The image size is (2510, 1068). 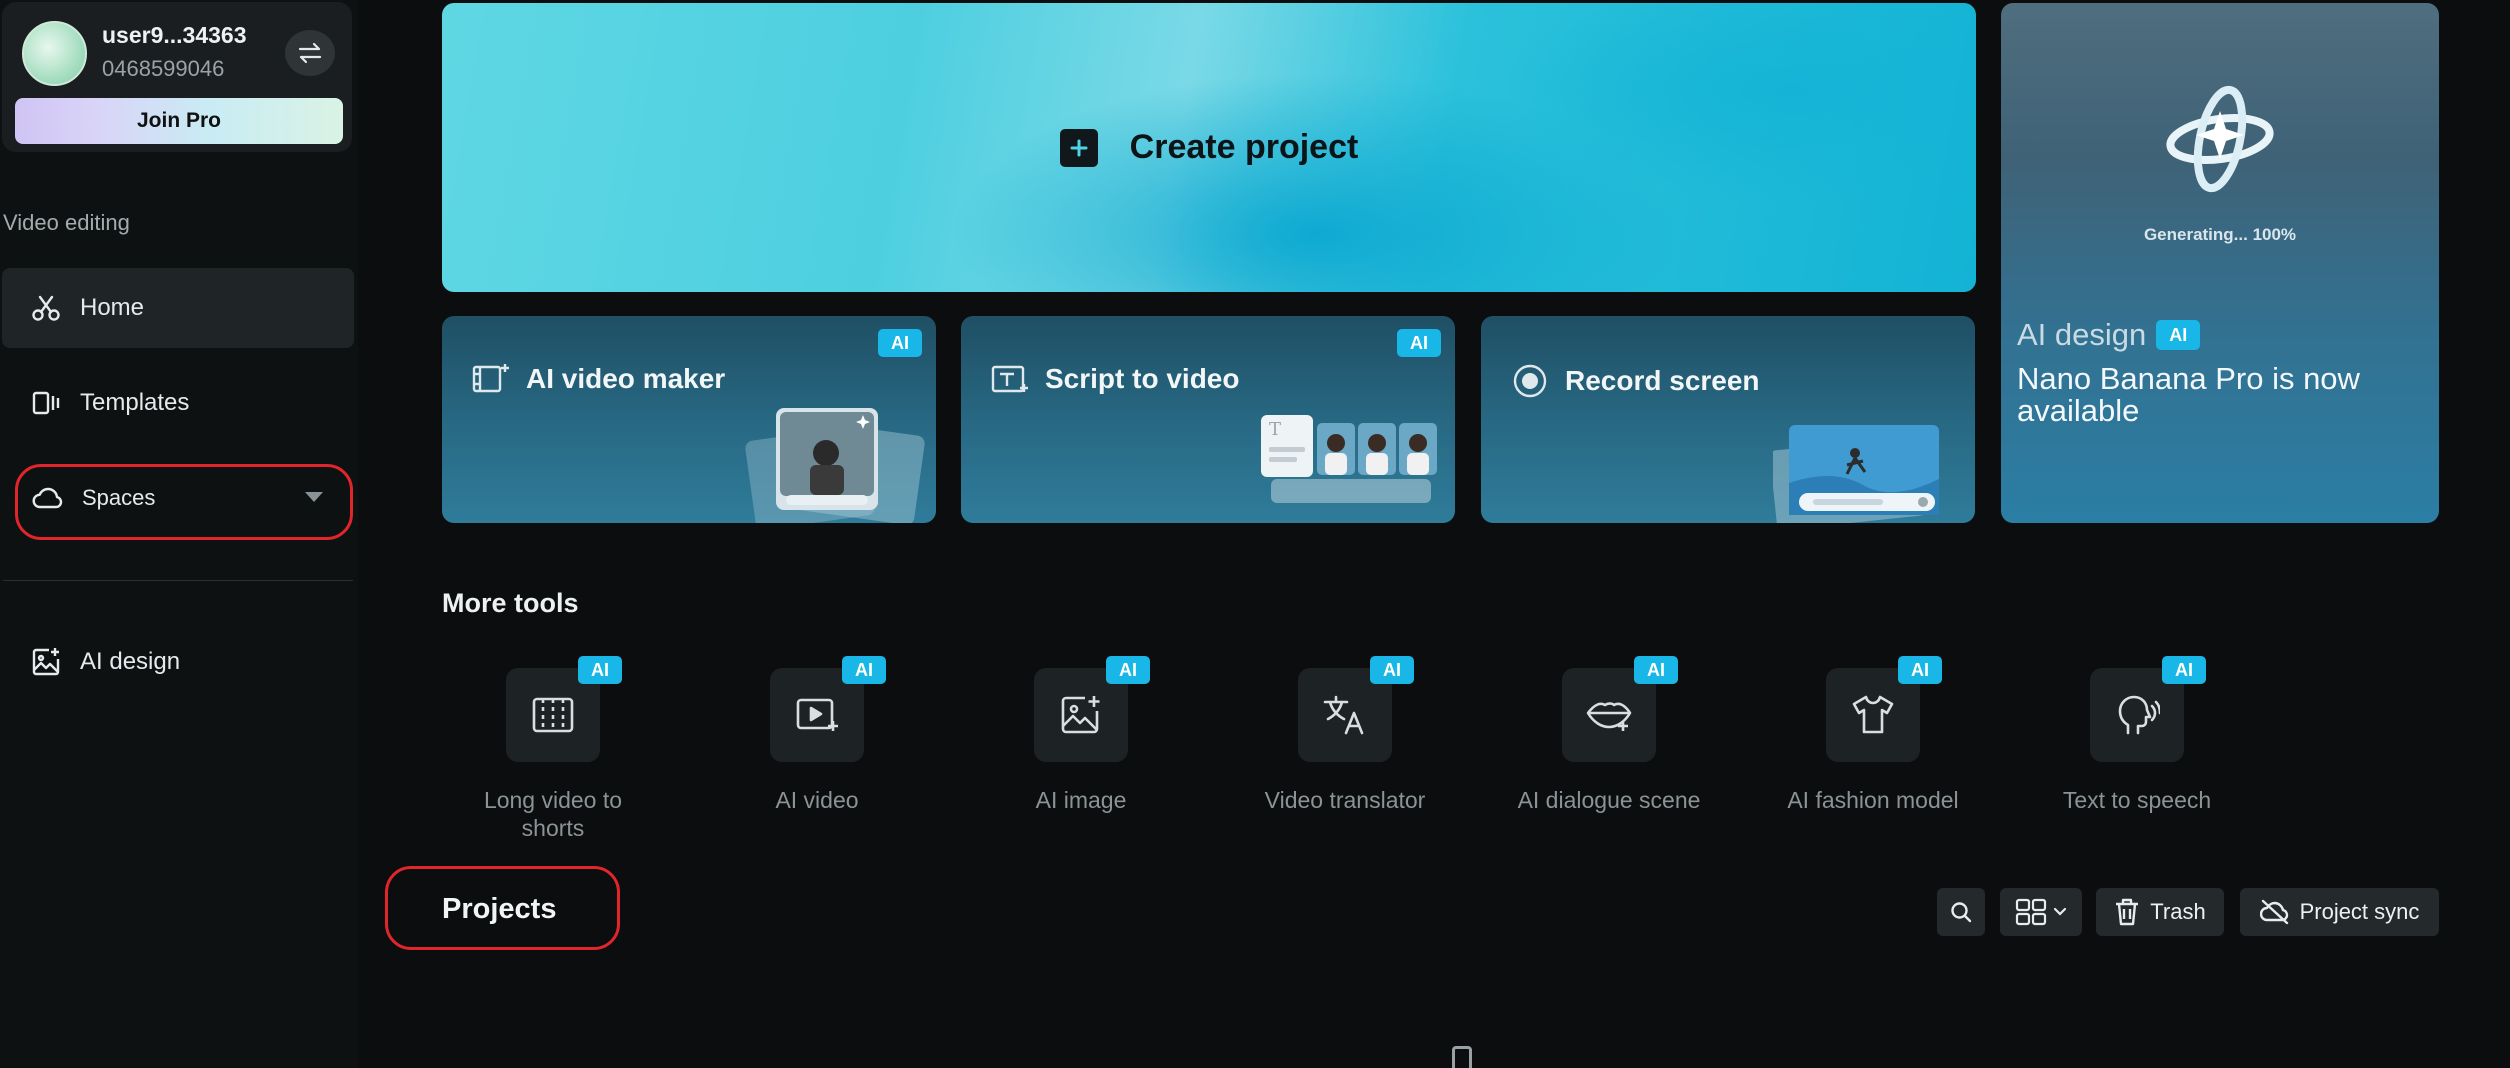 What do you see at coordinates (1609, 716) in the screenshot?
I see `lips-icon` at bounding box center [1609, 716].